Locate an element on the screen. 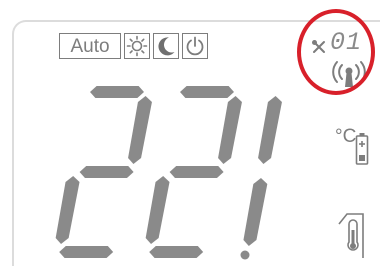 This screenshot has width=380, height=266. segment-c is located at coordinates (255, 212).